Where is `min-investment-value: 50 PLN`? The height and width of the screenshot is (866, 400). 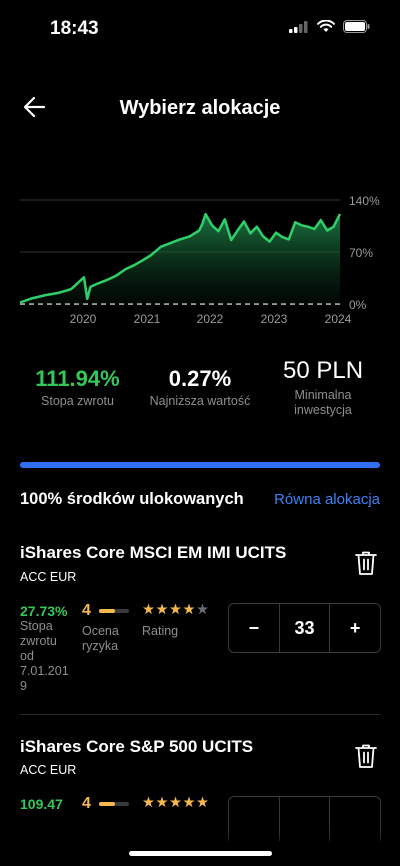
min-investment-value: 50 PLN is located at coordinates (323, 370).